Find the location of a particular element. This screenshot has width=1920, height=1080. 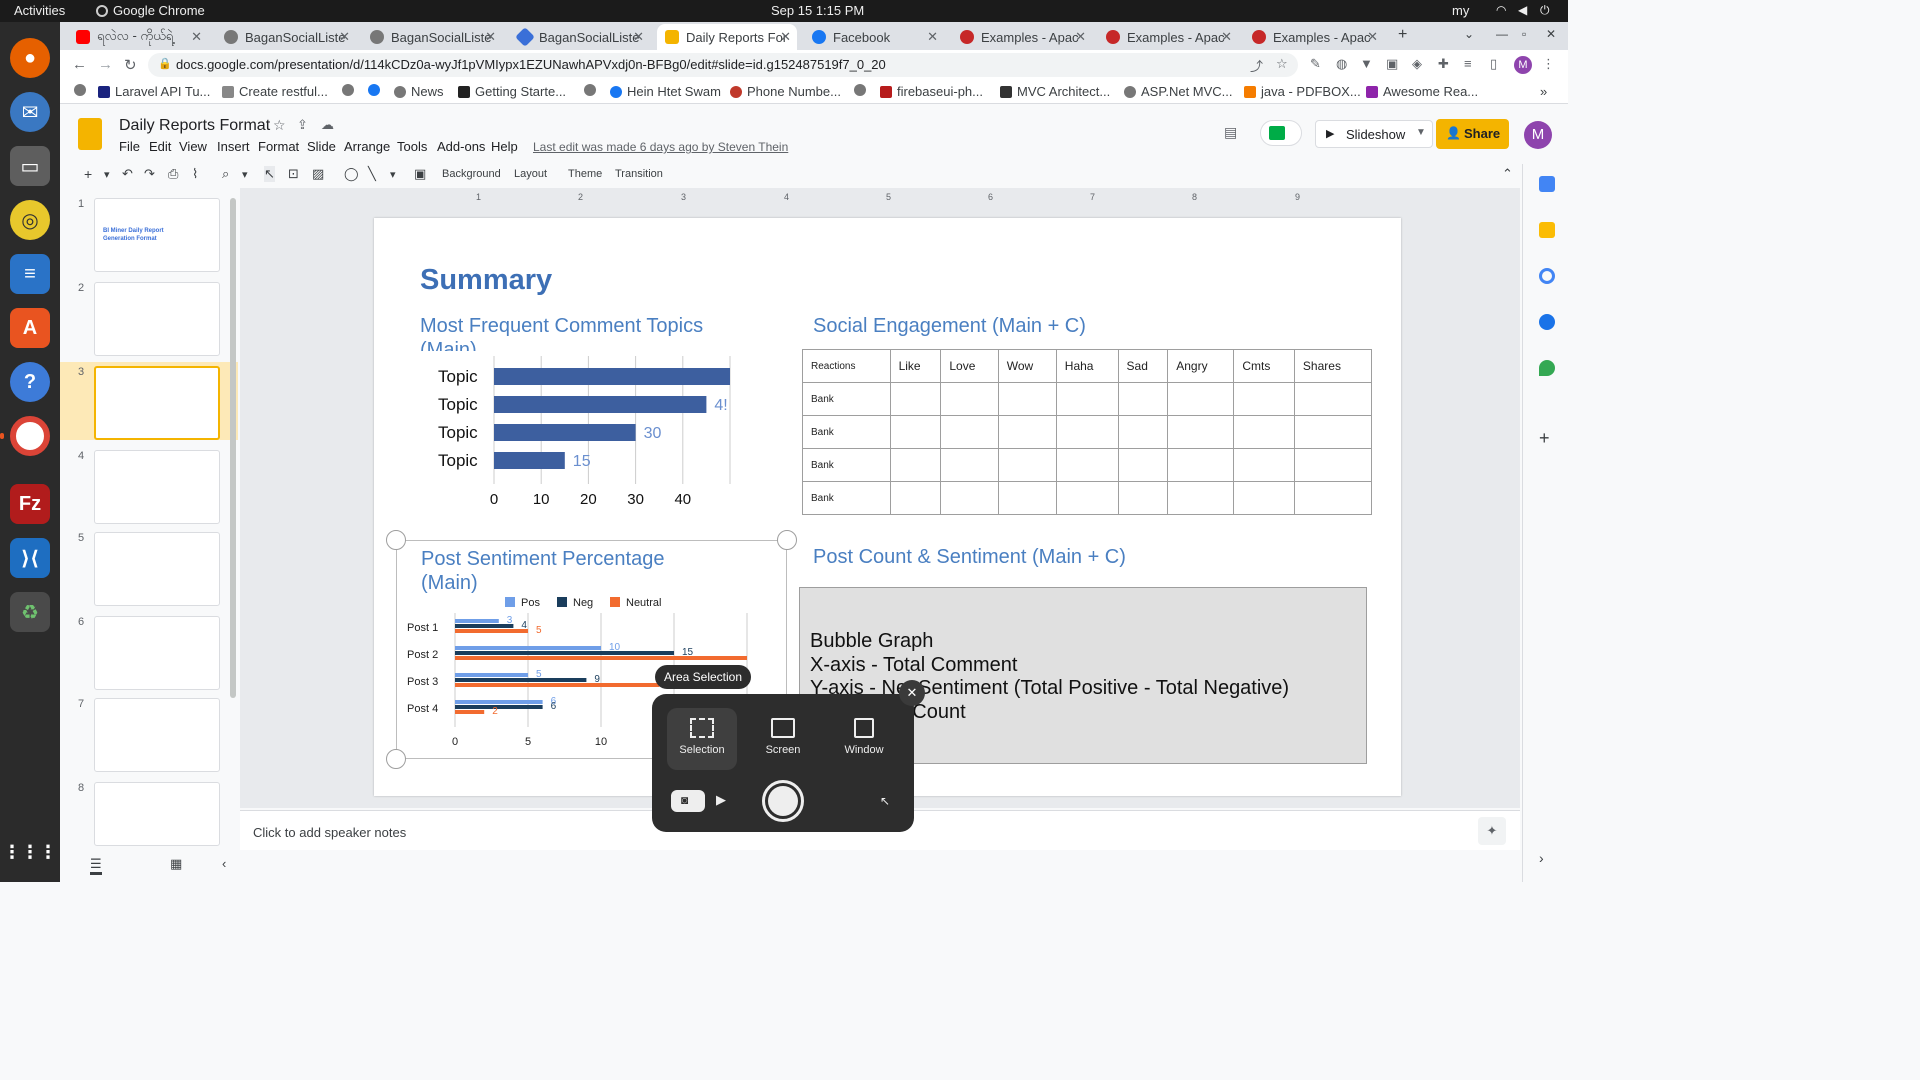

menu-edit: Edit is located at coordinates (160, 146).